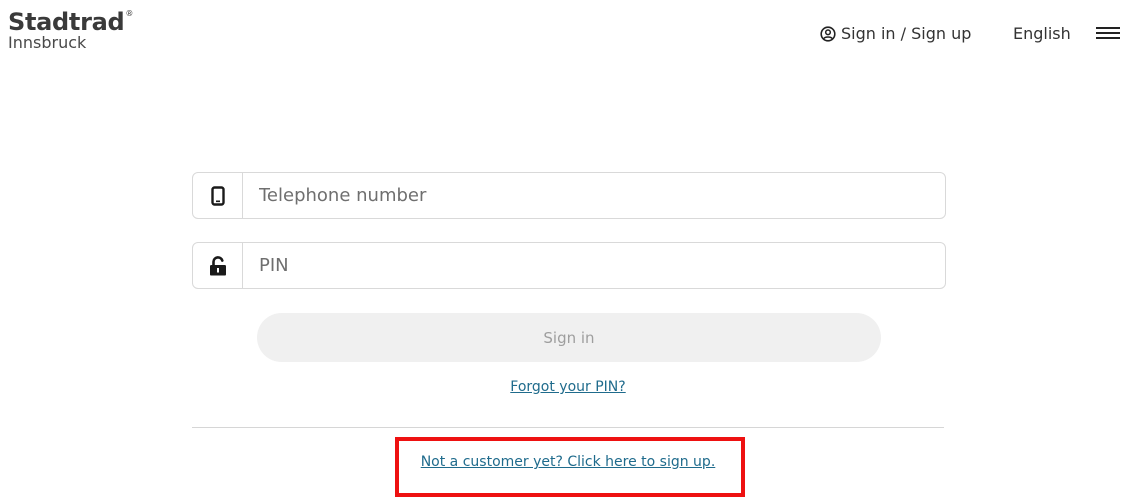  I want to click on pin-addon, so click(218, 265).